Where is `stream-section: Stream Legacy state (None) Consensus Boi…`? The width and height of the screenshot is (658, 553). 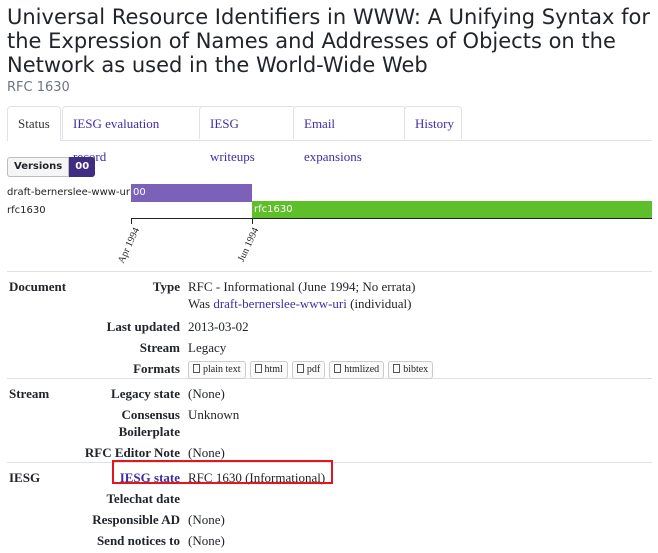 stream-section: Stream Legacy state (None) Consensus Boi… is located at coordinates (329, 421).